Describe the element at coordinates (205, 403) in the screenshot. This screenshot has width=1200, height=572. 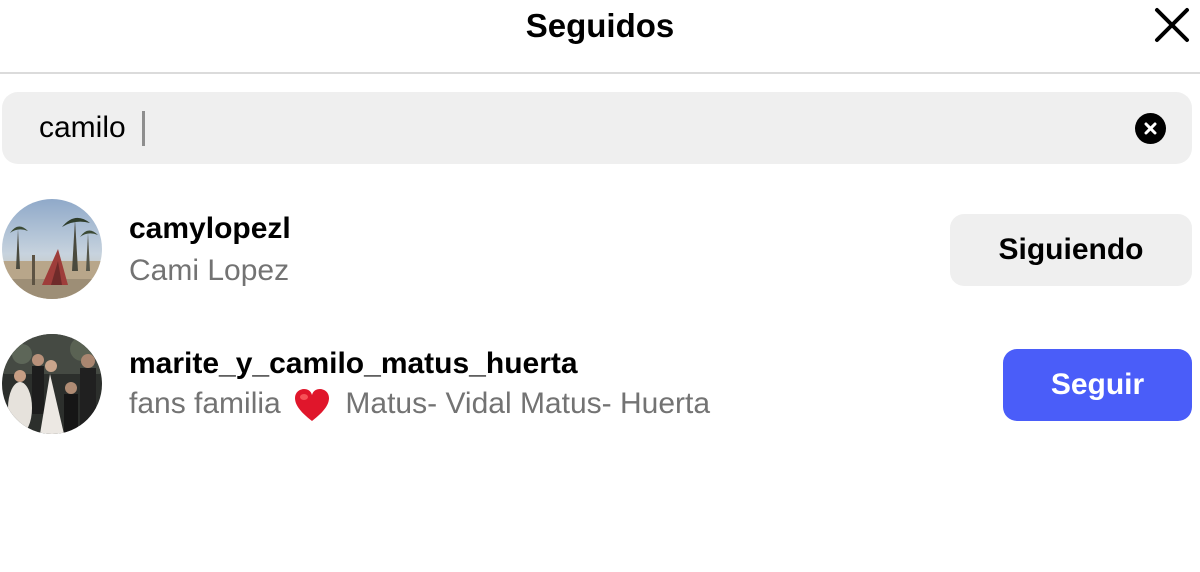
I see `full-name-part: fans familia` at that location.